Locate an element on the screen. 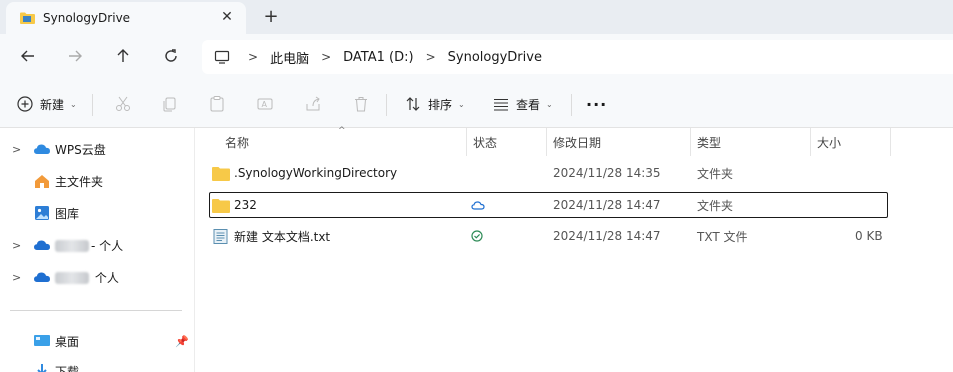 The image size is (953, 372). sidebar-item-label: - 个人 is located at coordinates (107, 245).